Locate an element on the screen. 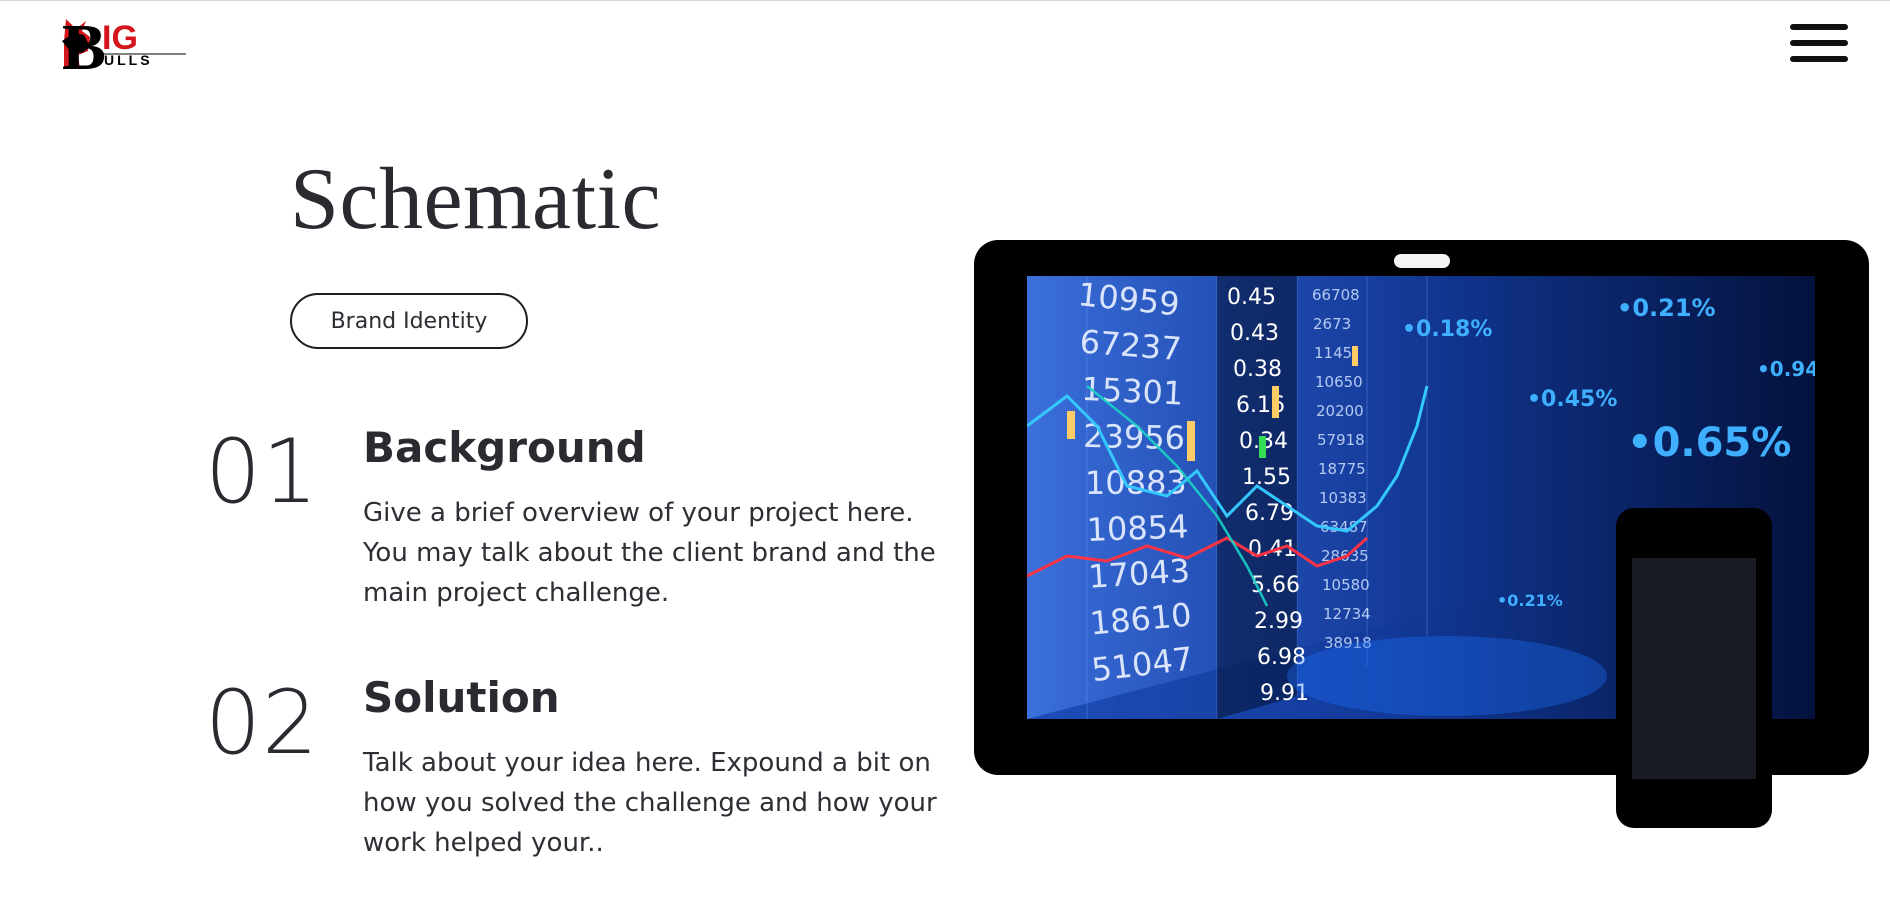  ticker-number: 67237 is located at coordinates (1130, 345).